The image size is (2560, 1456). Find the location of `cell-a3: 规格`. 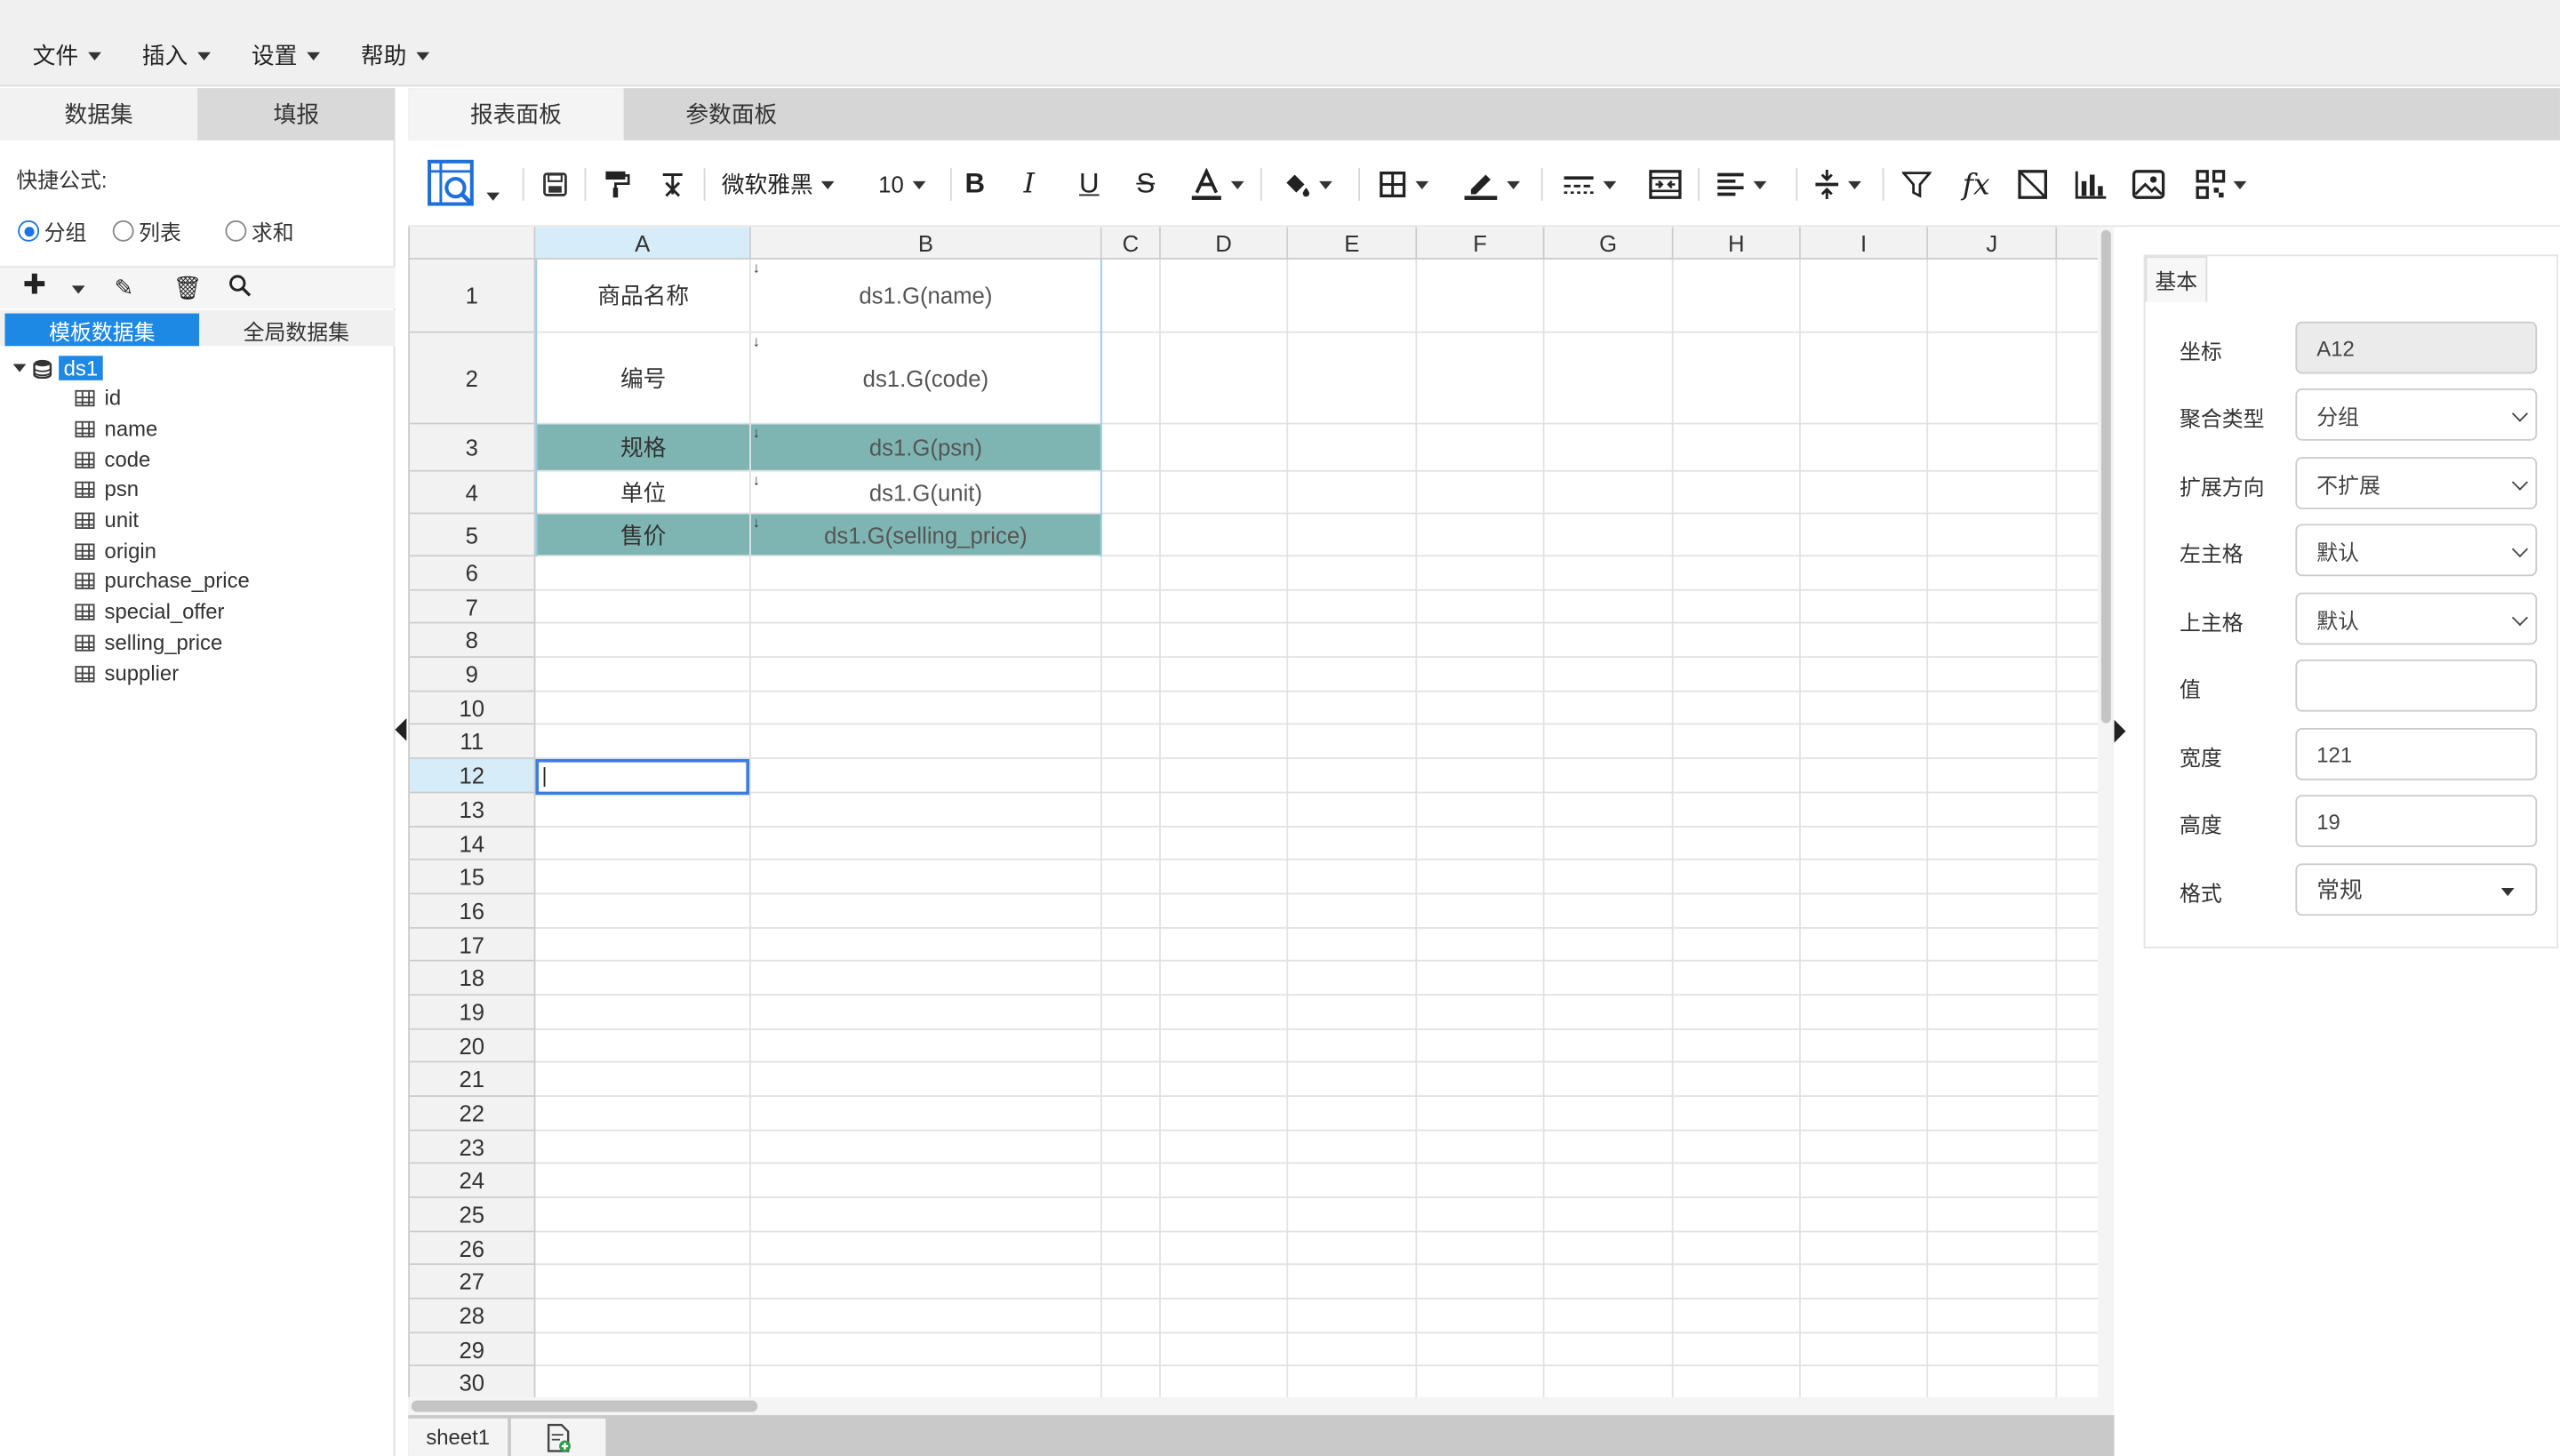

cell-a3: 规格 is located at coordinates (643, 447).